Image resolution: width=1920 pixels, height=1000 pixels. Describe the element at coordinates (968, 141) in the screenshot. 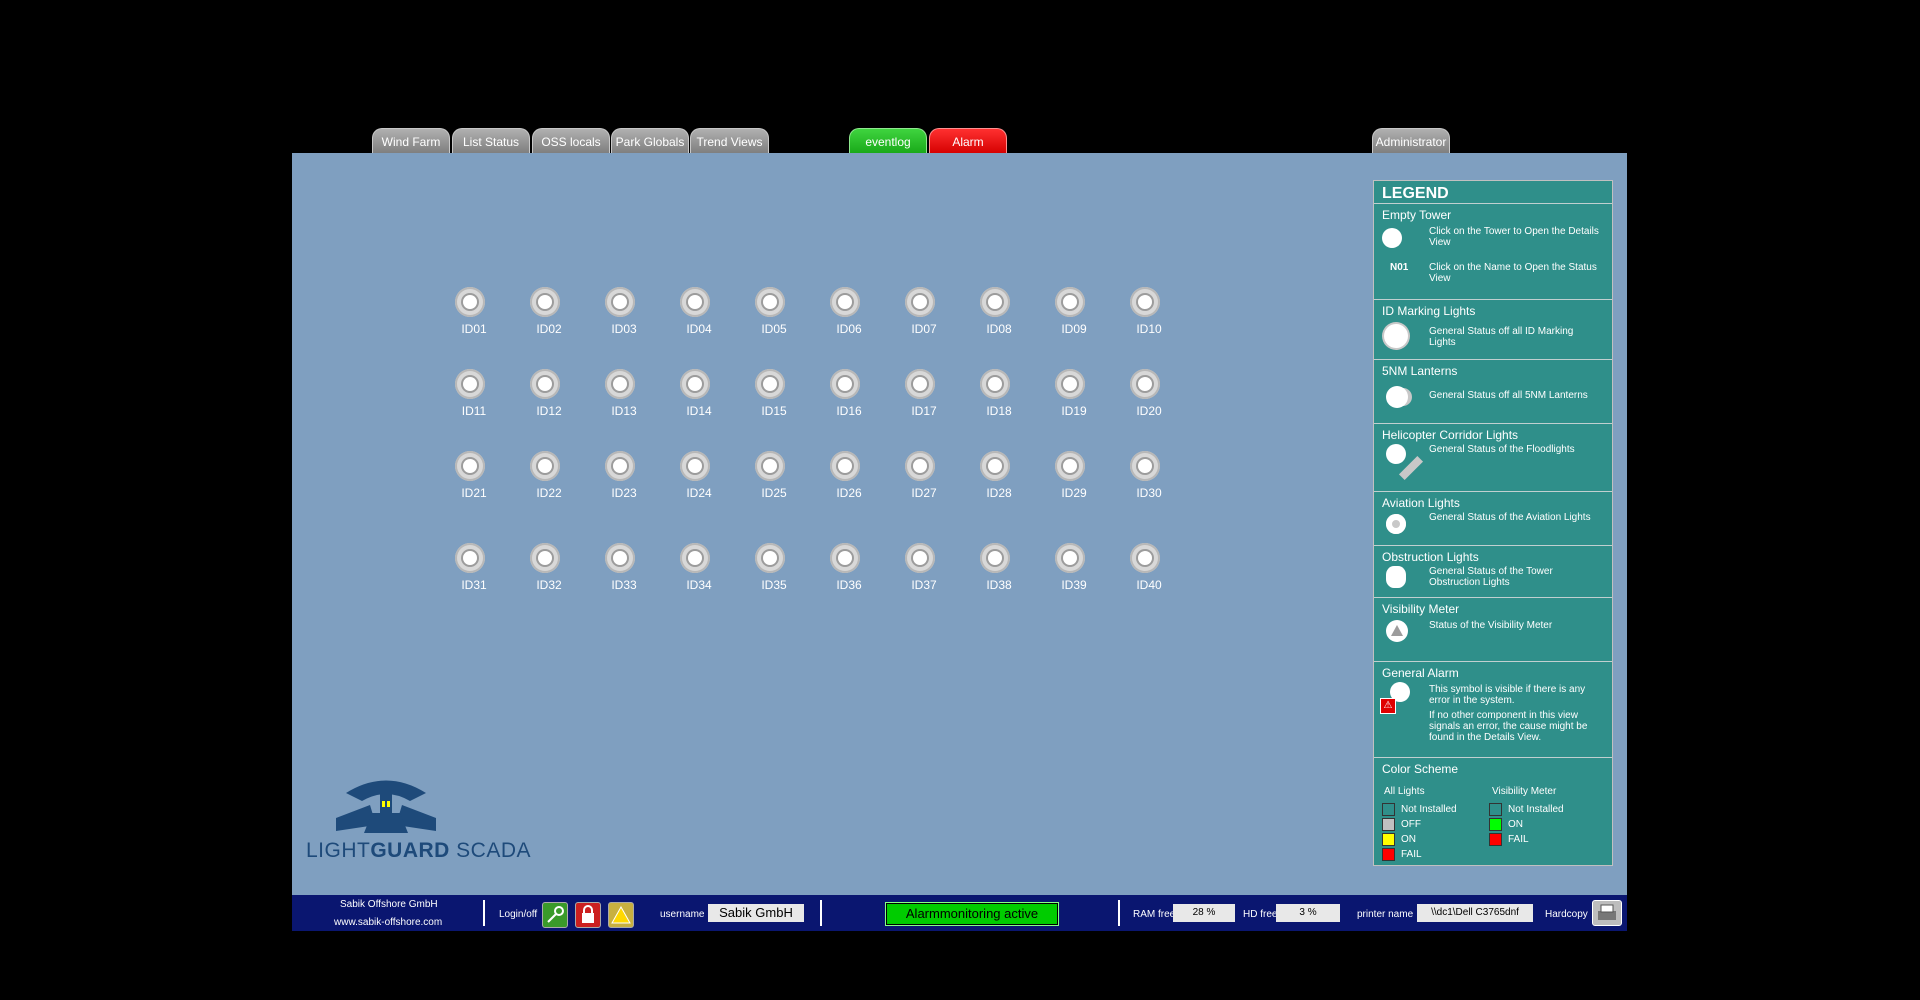

I see `tab-alarm: Alarm` at that location.